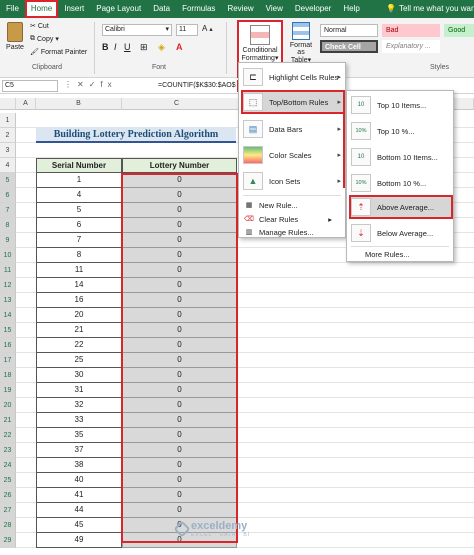 This screenshot has height=555, width=474. Describe the element at coordinates (286, 219) in the screenshot. I see `menu-clear-rules: ⌫ Clear Rules ▸` at that location.